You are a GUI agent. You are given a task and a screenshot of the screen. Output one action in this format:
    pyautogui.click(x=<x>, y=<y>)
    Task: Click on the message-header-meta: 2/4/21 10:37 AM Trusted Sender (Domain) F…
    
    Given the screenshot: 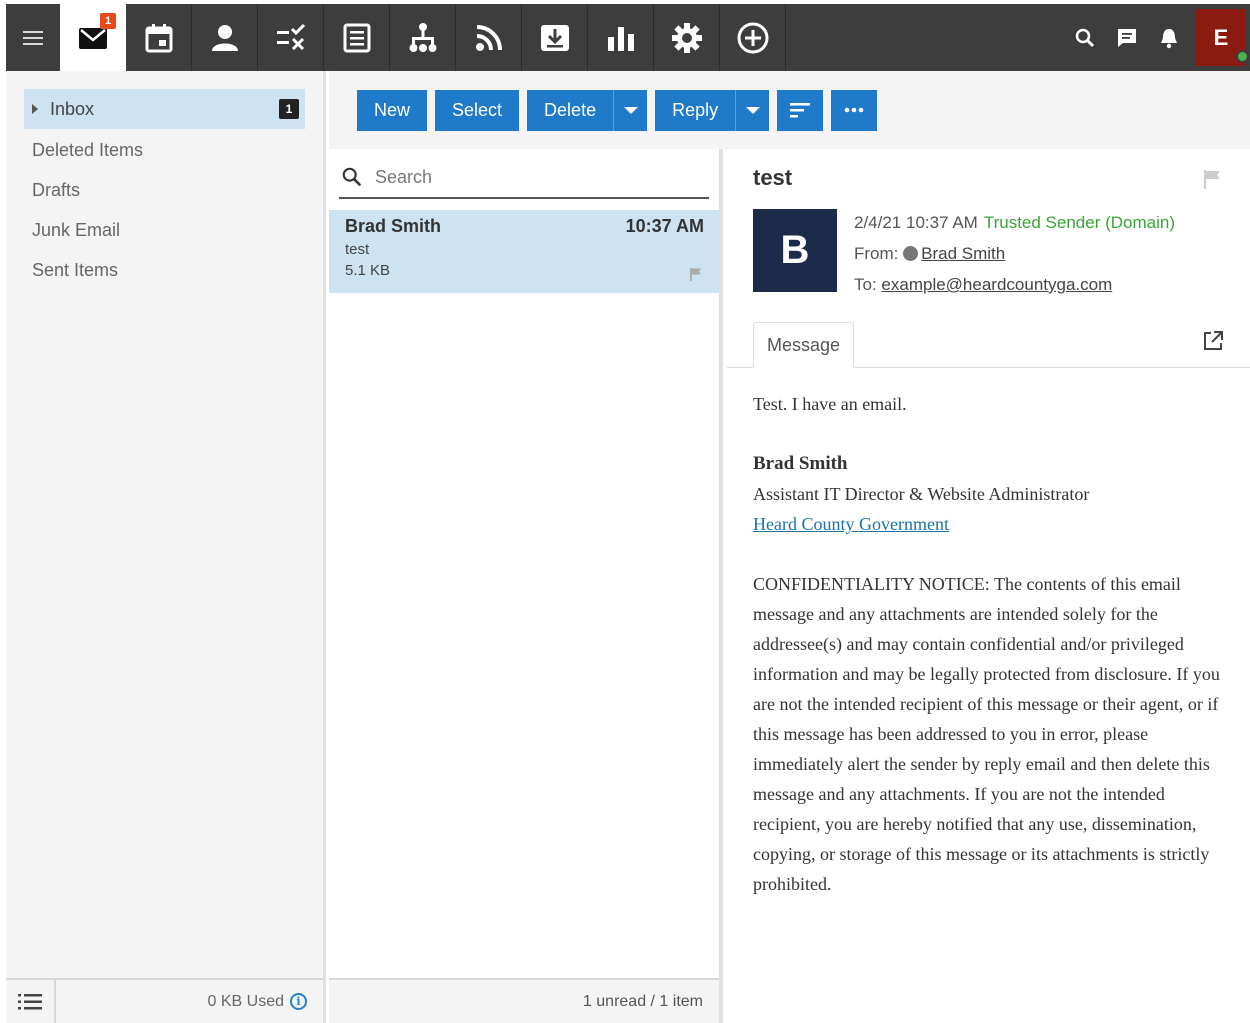 What is the action you would take?
    pyautogui.click(x=1014, y=253)
    